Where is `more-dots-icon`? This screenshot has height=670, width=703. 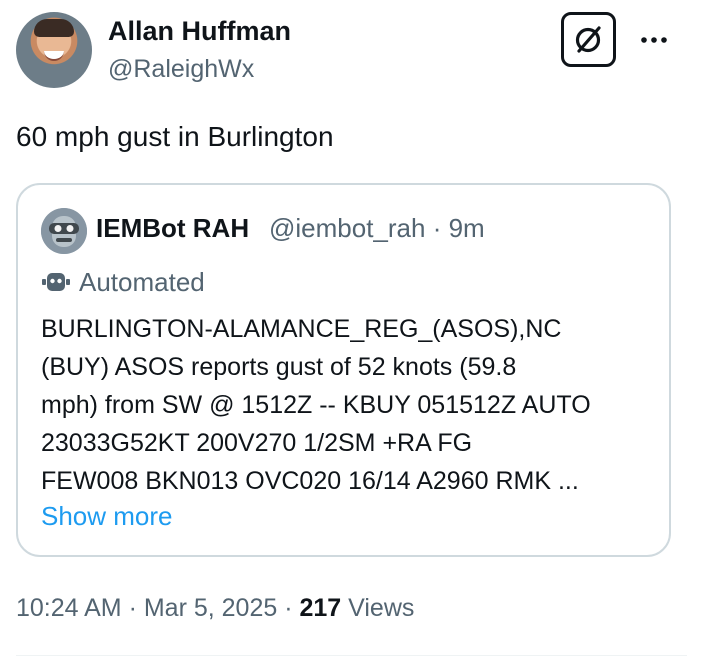 more-dots-icon is located at coordinates (654, 40).